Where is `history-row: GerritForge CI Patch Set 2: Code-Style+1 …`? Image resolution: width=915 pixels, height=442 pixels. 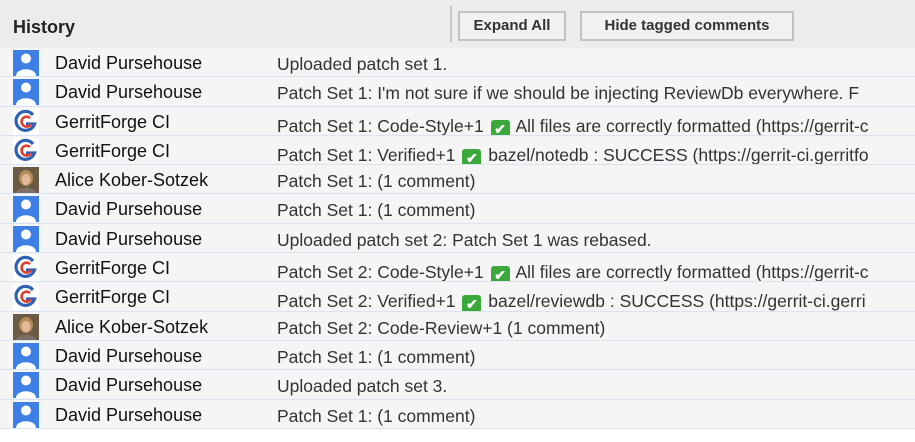 history-row: GerritForge CI Patch Set 2: Code-Style+1 … is located at coordinates (457, 268).